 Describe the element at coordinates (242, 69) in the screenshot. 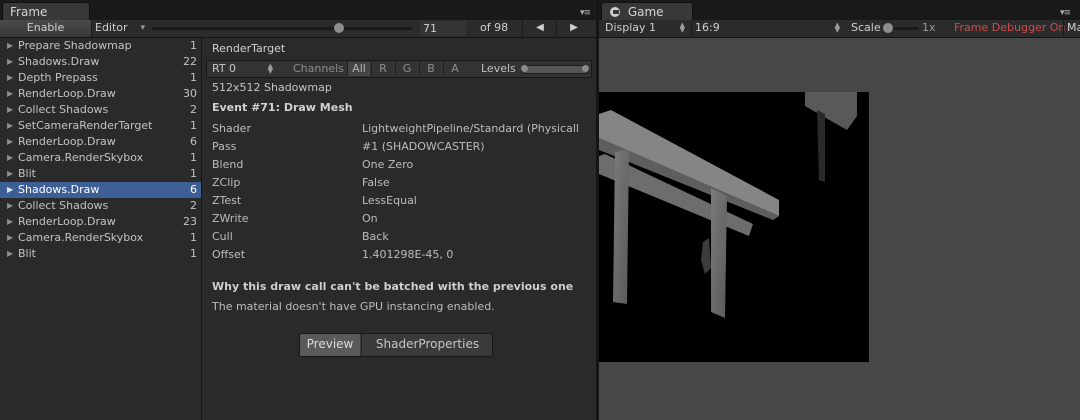

I see `rt-dropdown: RT 0 ▲ ▼` at that location.